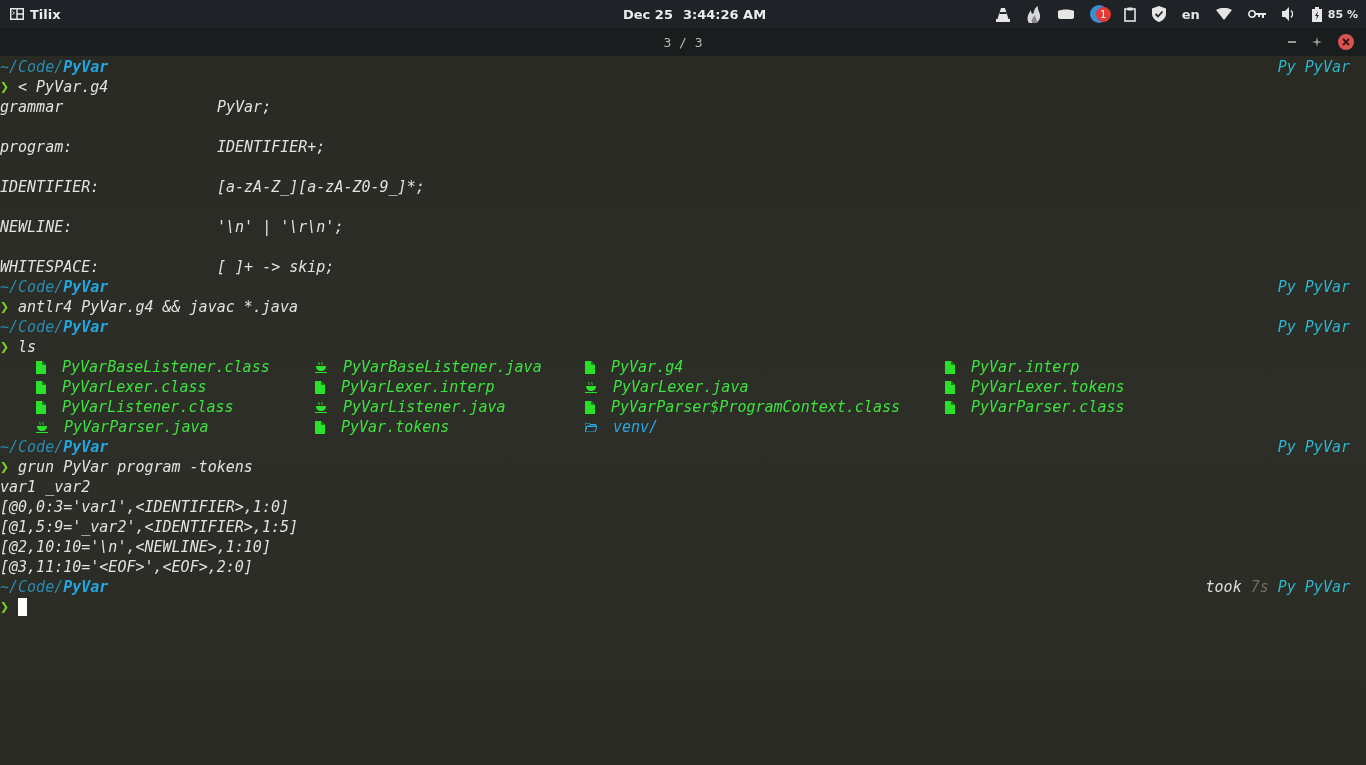 Image resolution: width=1366 pixels, height=765 pixels. Describe the element at coordinates (321, 187) in the screenshot. I see `output-text: [a-zA-Z_][a-zA-Z0-9_]*;` at that location.